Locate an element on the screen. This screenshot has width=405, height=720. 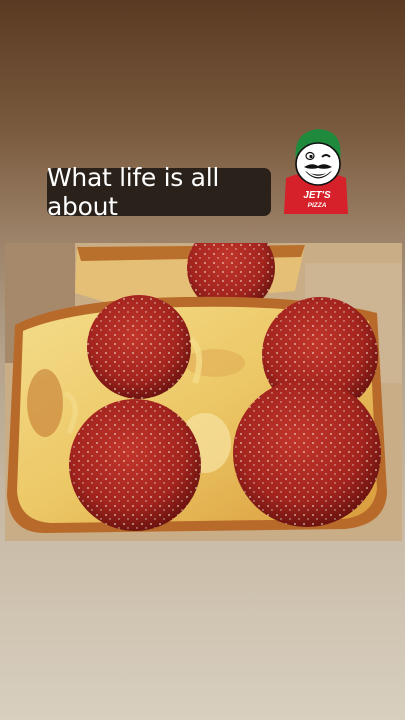
caption-text: What life is all about is located at coordinates (133, 192).